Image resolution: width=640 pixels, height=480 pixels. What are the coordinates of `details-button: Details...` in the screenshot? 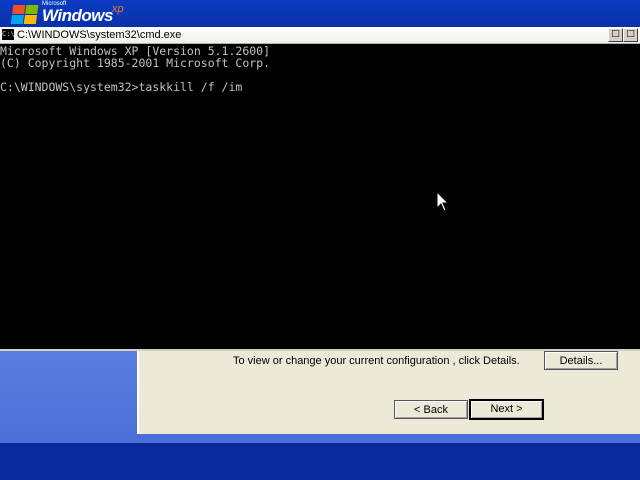 It's located at (581, 360).